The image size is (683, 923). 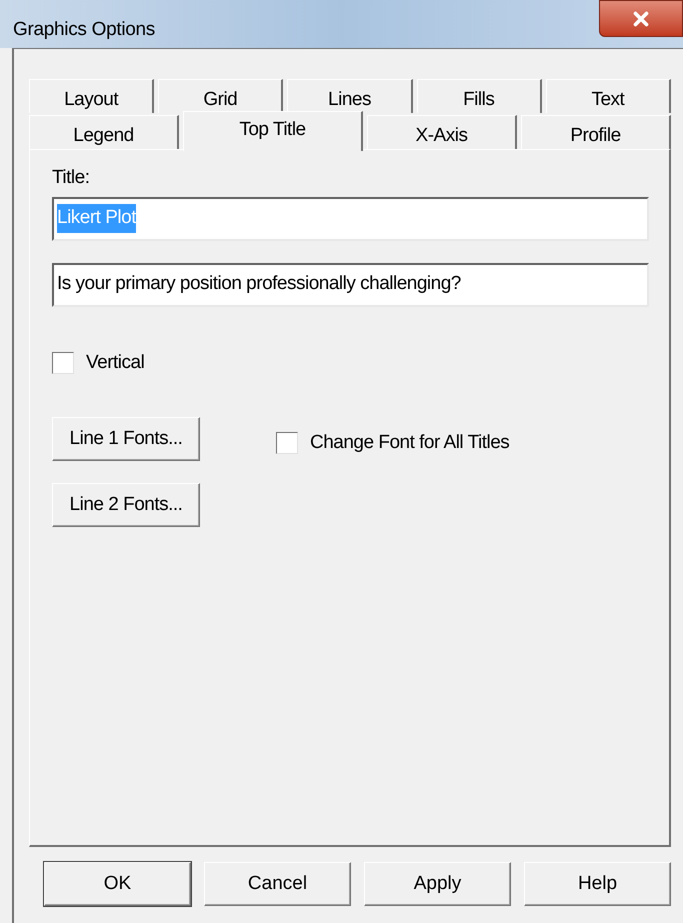 What do you see at coordinates (277, 884) in the screenshot?
I see `dialog-button: Cancel` at bounding box center [277, 884].